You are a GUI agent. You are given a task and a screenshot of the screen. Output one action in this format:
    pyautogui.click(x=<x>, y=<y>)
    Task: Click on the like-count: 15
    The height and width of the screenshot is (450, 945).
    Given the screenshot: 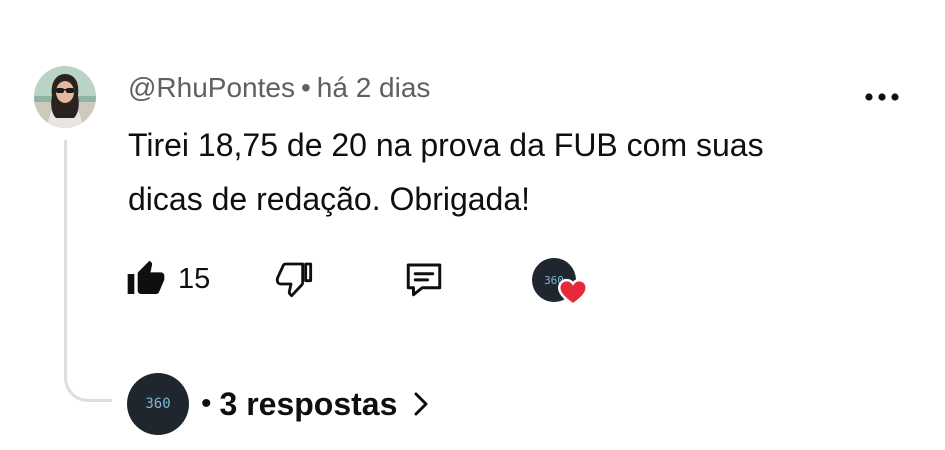 What is the action you would take?
    pyautogui.click(x=194, y=278)
    